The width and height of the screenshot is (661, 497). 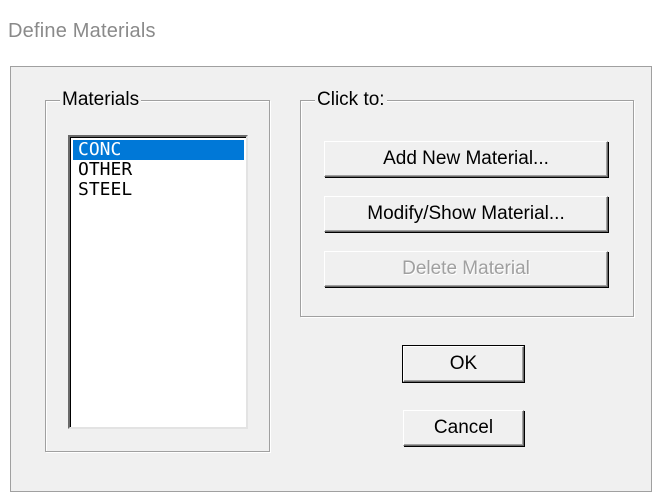 I want to click on ok-button: OK, so click(x=463, y=364).